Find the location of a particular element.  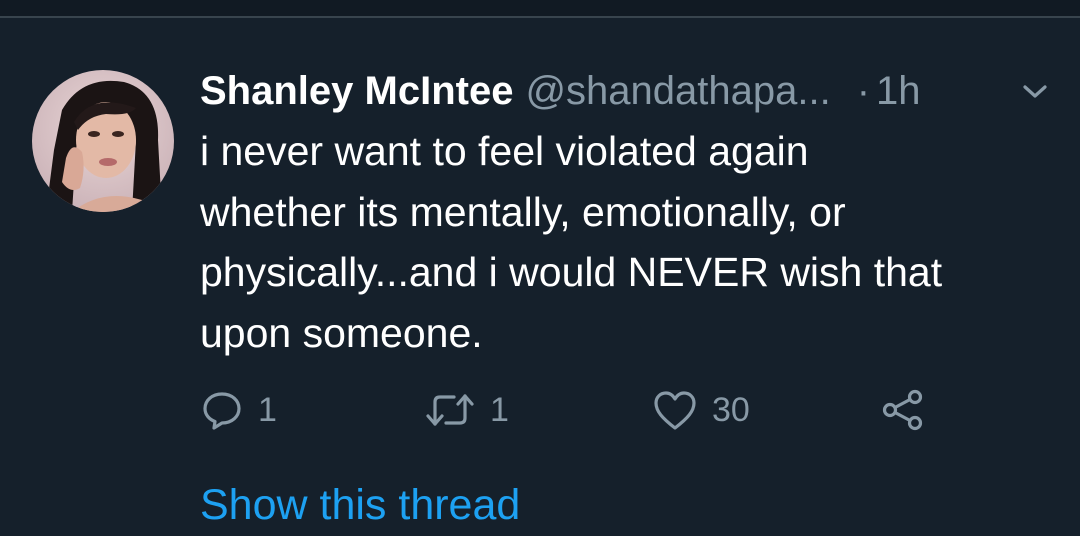

avatar is located at coordinates (103, 141).